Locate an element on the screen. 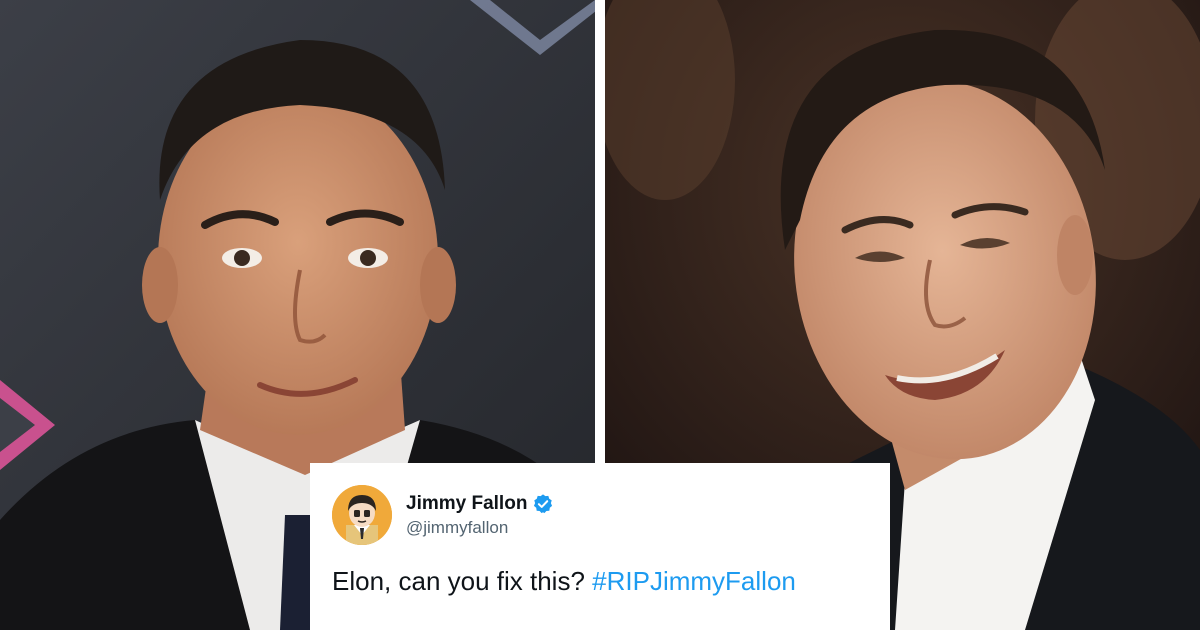 This screenshot has height=630, width=1200. name-row: Jimmy Fallon is located at coordinates (480, 504).